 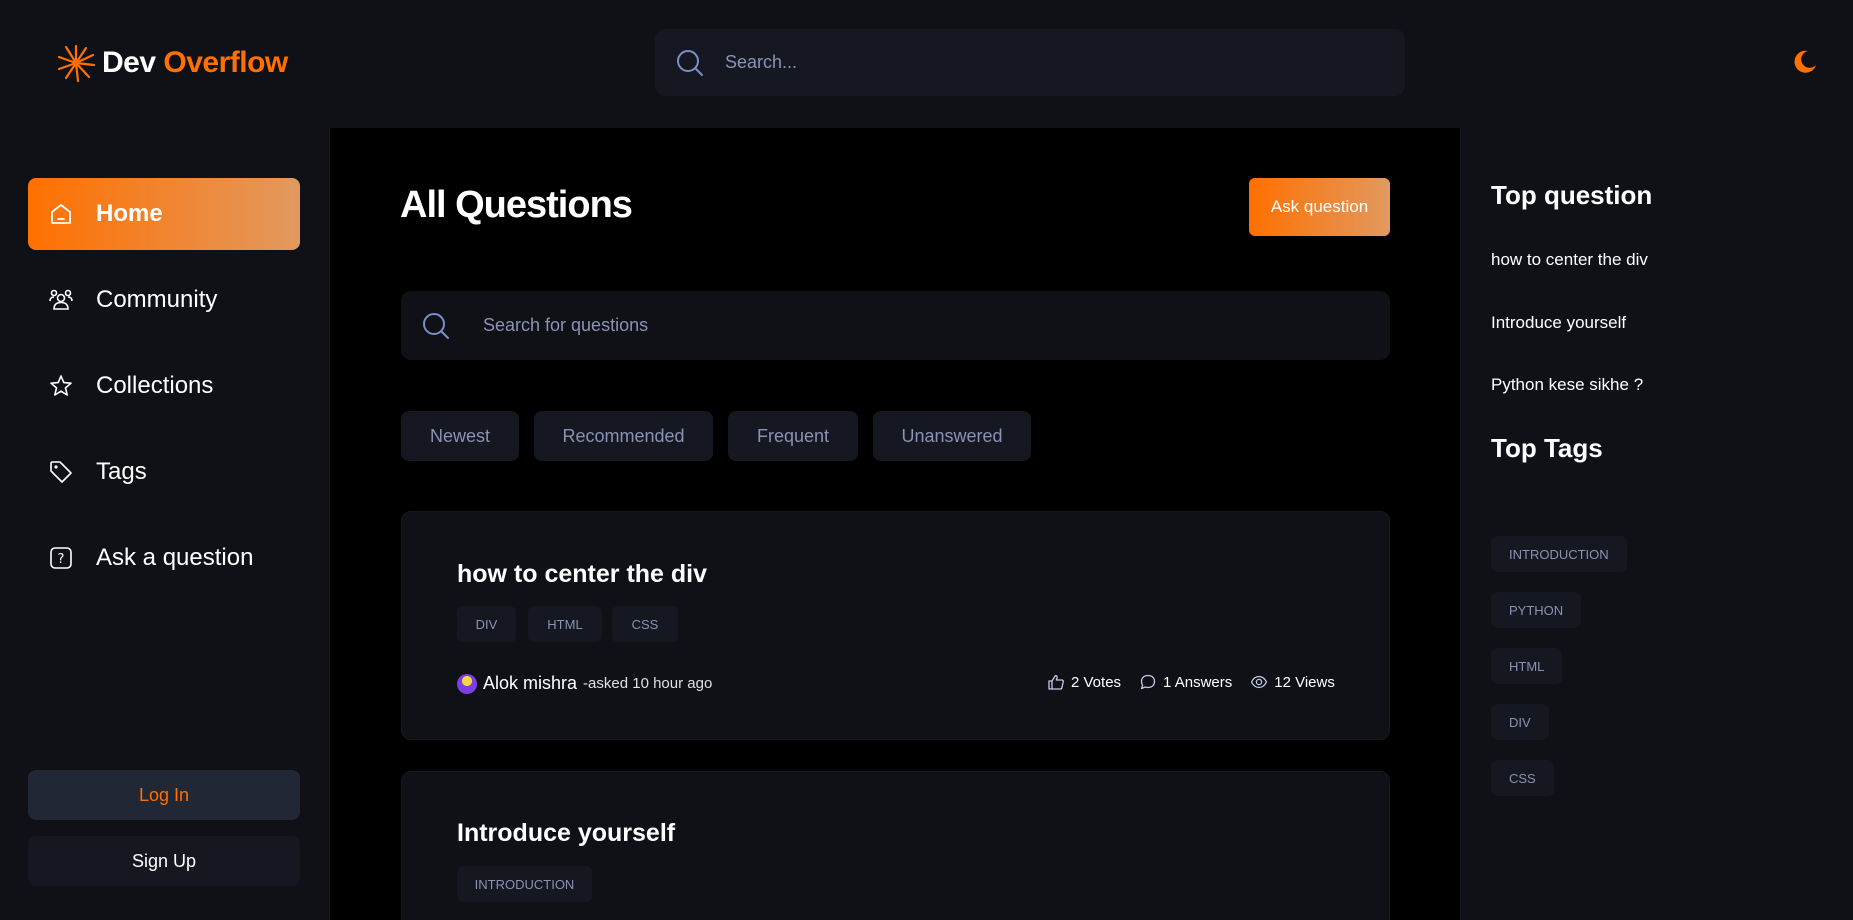 What do you see at coordinates (1522, 778) in the screenshot?
I see `top-tag: CSS` at bounding box center [1522, 778].